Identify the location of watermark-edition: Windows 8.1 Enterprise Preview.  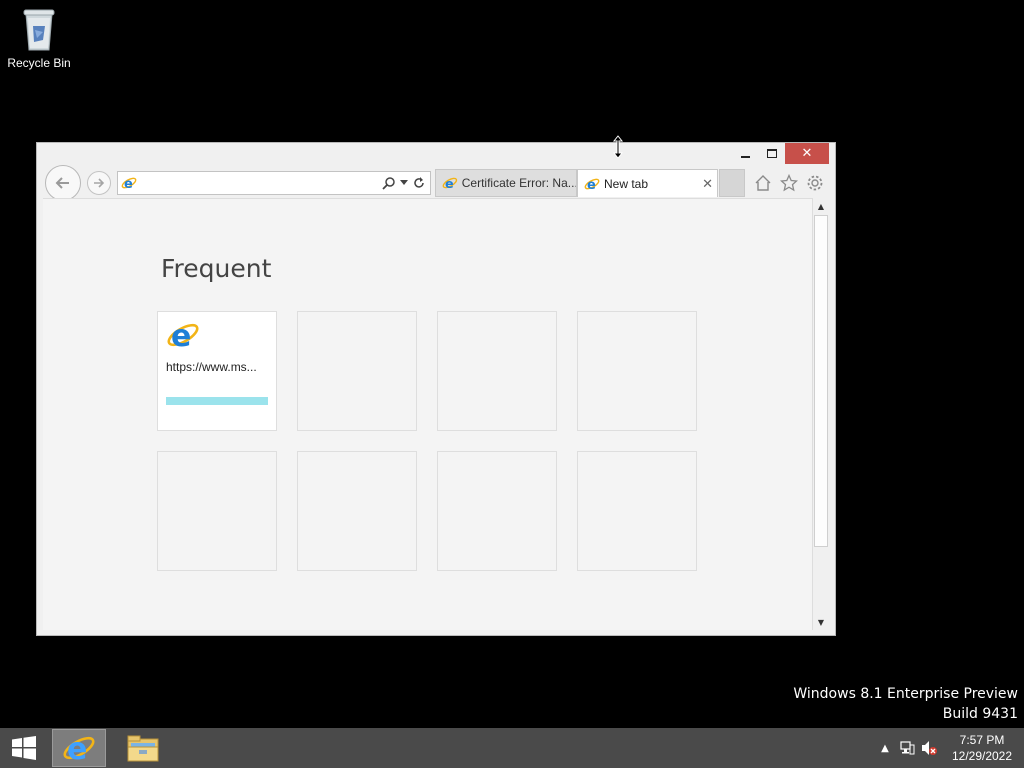
(905, 694).